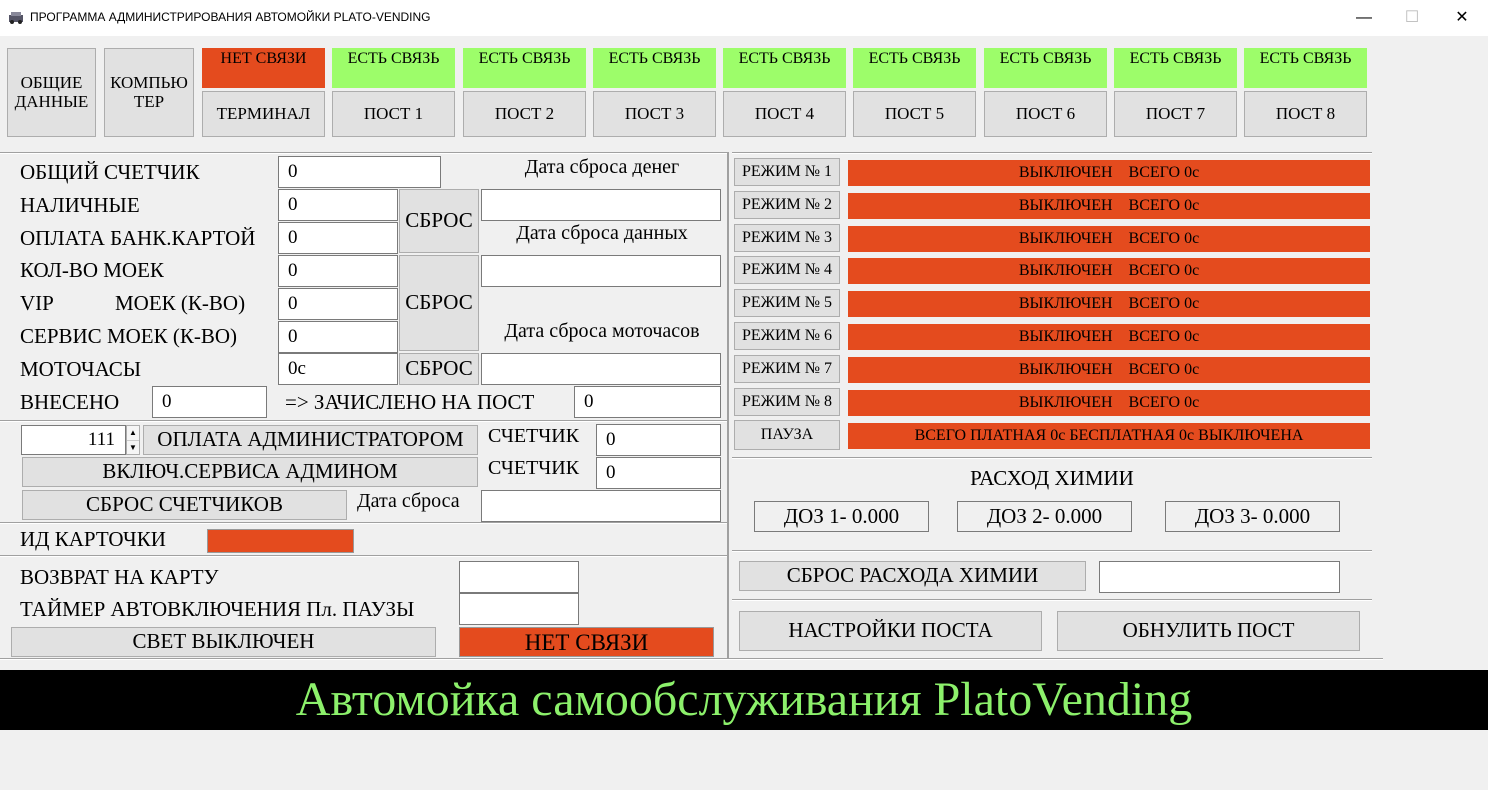 The height and width of the screenshot is (790, 1488). I want to click on reset-data-button: СБРОС, so click(439, 303).